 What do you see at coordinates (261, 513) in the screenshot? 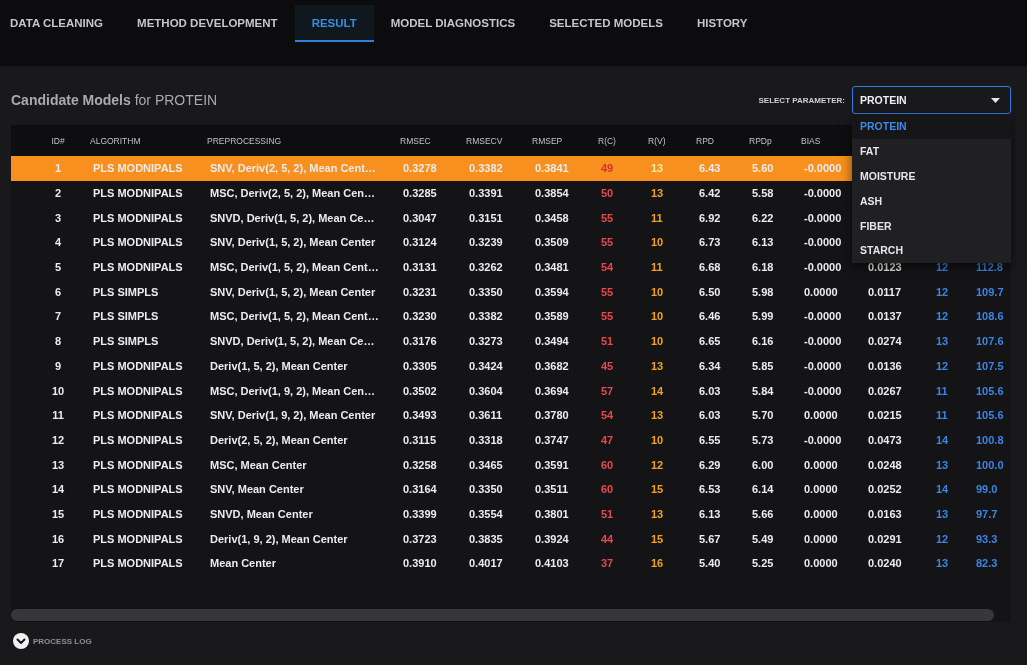
I see `table-cell: SNVD, Mean Center` at bounding box center [261, 513].